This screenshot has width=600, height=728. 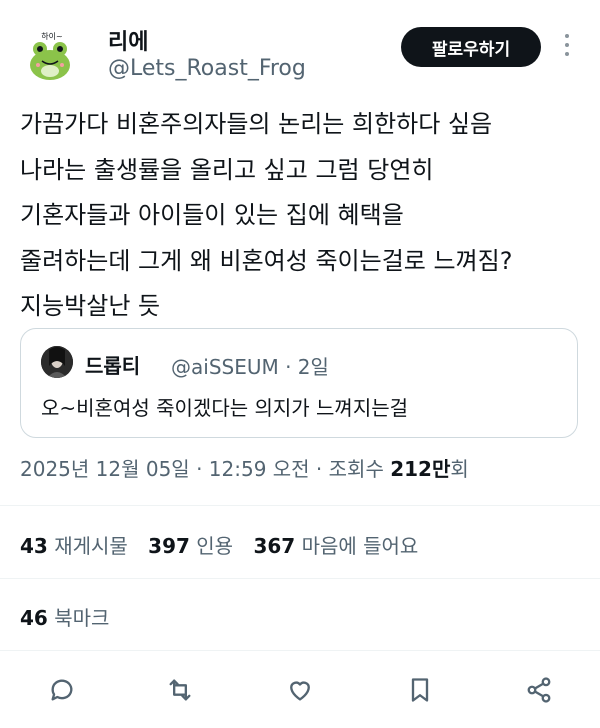 I want to click on quoted-author-name: 드롭티, so click(x=113, y=366).